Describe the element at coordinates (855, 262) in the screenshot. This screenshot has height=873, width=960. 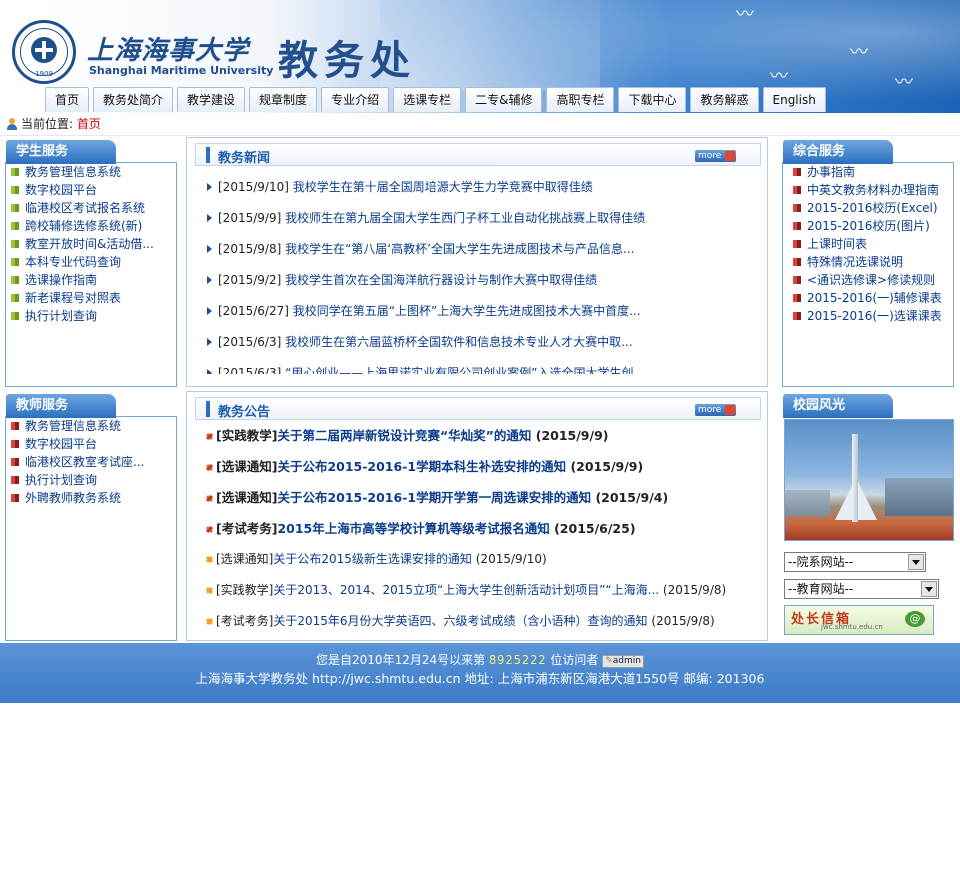
I see `link-text: 特殊情况选课说明` at that location.